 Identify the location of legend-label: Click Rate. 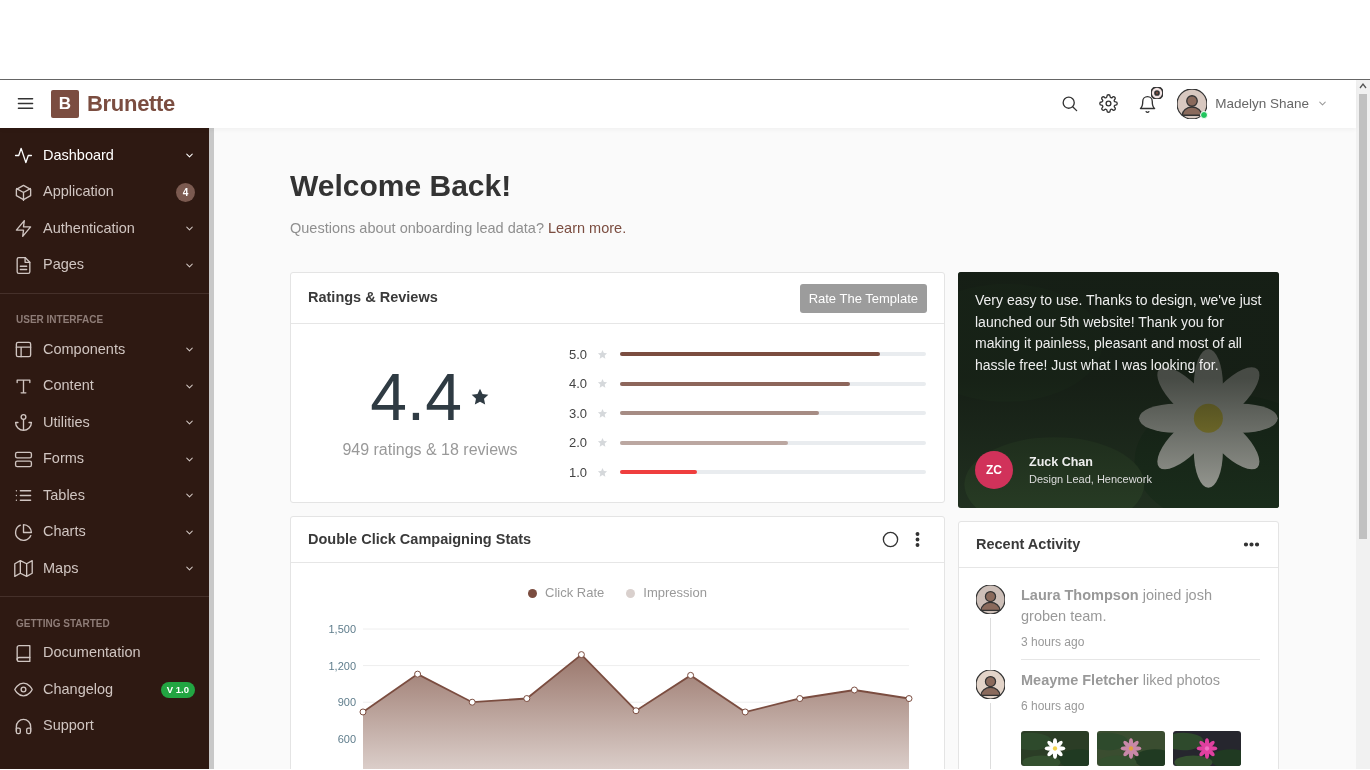
(575, 593).